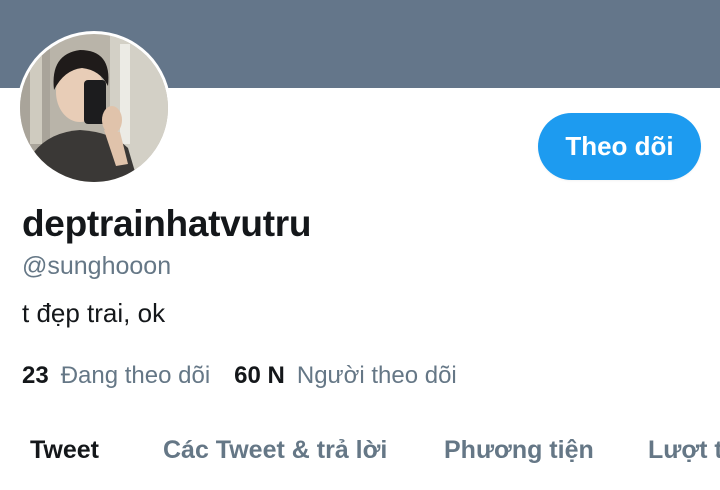 This screenshot has height=490, width=720. What do you see at coordinates (376, 375) in the screenshot?
I see `followers-label: Người theo dõi` at bounding box center [376, 375].